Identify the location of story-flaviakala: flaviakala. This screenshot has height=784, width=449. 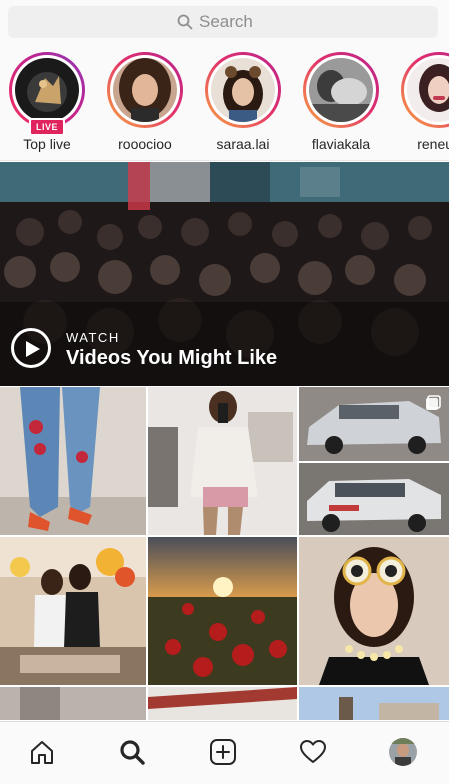
(341, 102).